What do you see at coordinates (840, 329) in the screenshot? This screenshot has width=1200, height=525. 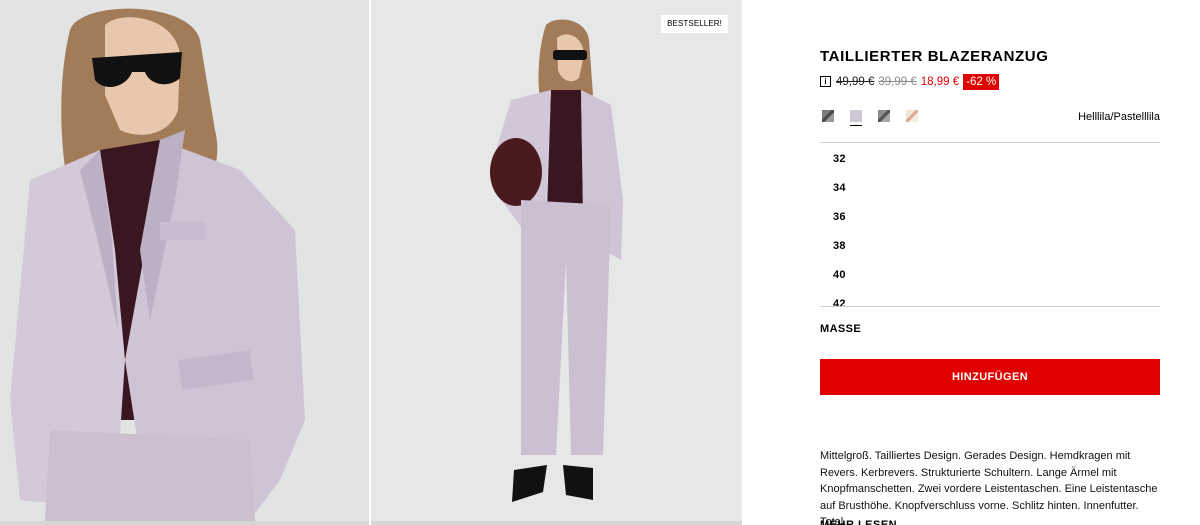 I see `measurements-link: MASSE` at bounding box center [840, 329].